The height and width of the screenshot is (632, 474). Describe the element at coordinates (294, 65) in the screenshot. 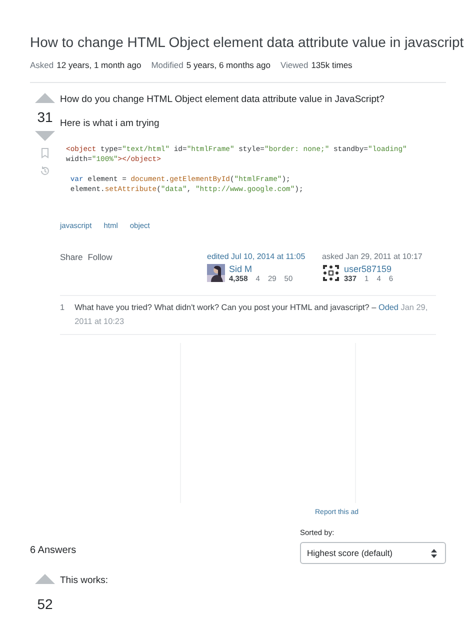

I see `meta-label: Viewed` at that location.